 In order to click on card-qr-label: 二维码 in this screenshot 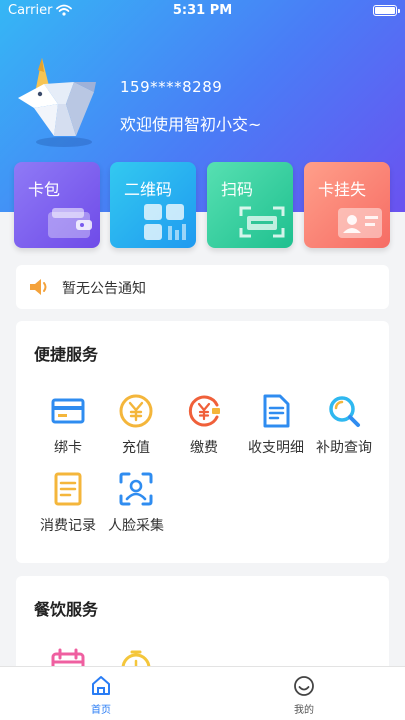, I will do `click(148, 189)`.